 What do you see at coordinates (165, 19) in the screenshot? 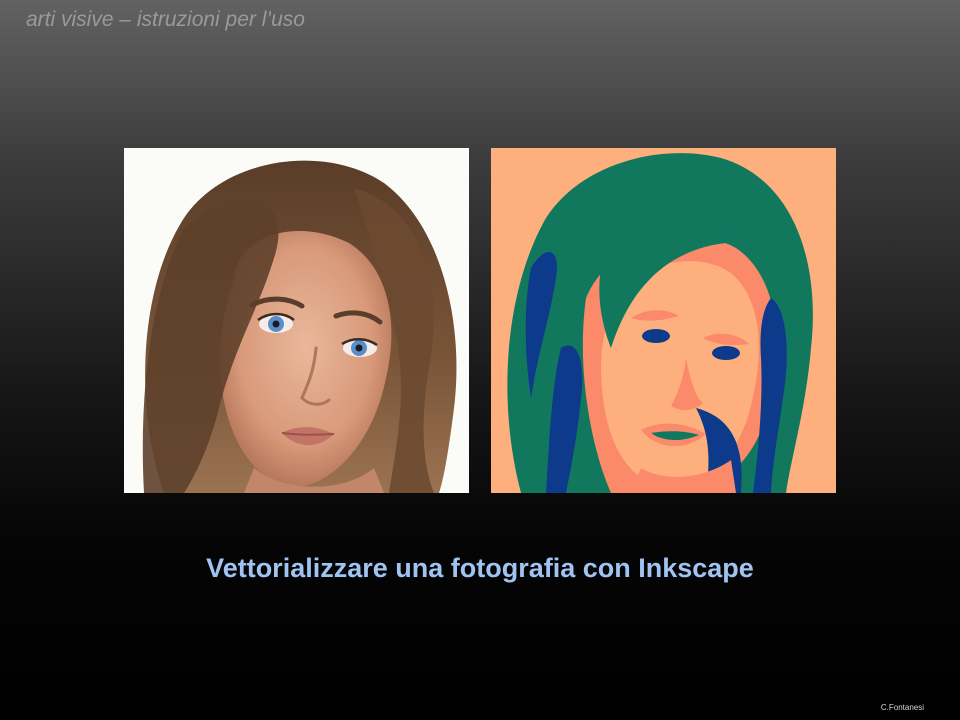
I see `header-title: arti visive – istruzioni per l’uso` at bounding box center [165, 19].